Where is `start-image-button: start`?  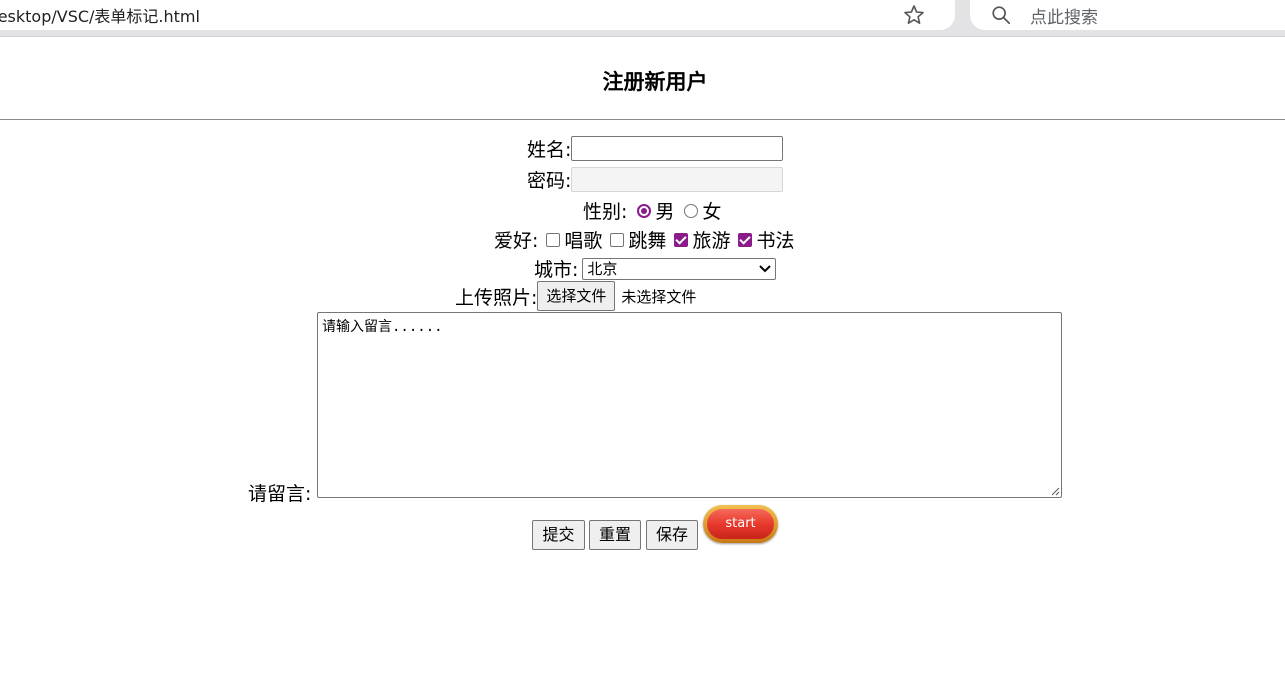 start-image-button: start is located at coordinates (740, 524).